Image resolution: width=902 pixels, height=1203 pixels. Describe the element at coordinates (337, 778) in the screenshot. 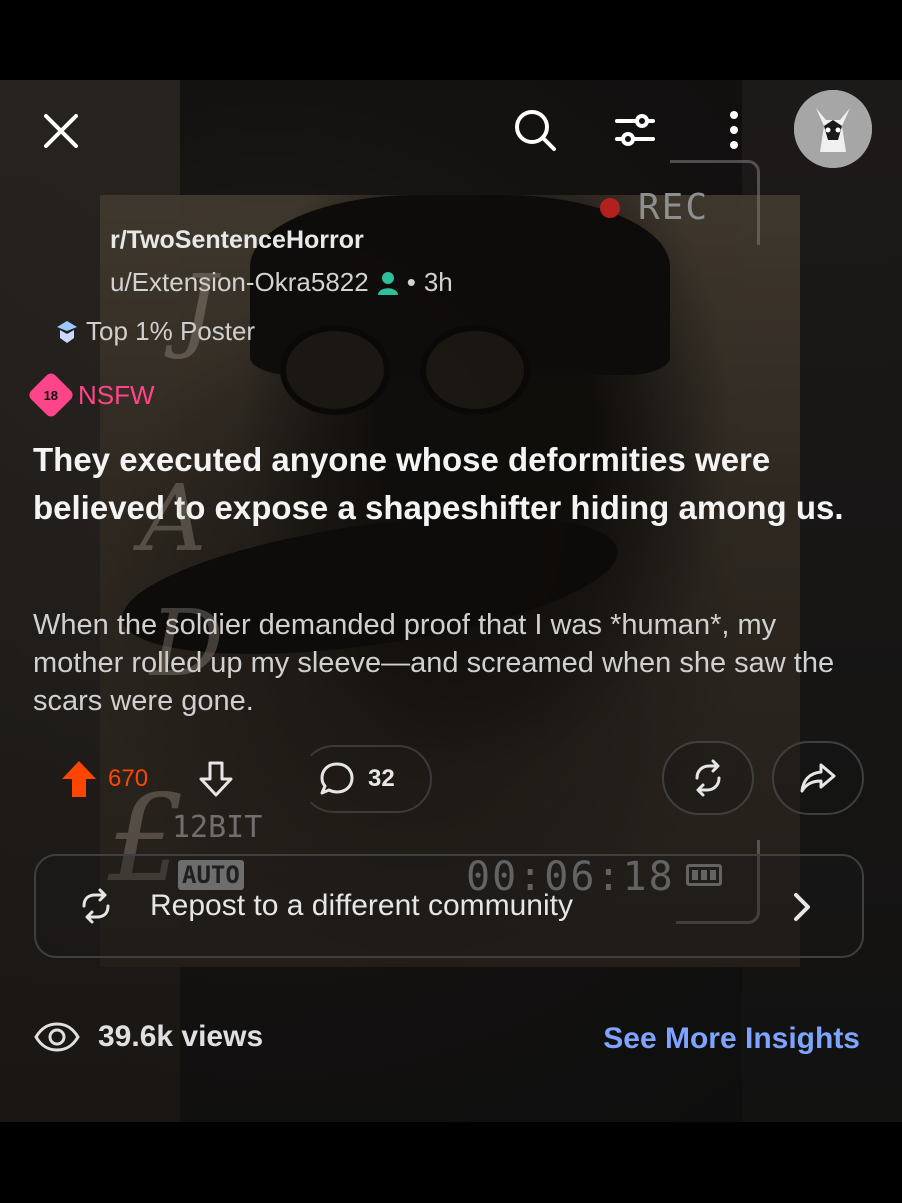

I see `comment-icon` at that location.